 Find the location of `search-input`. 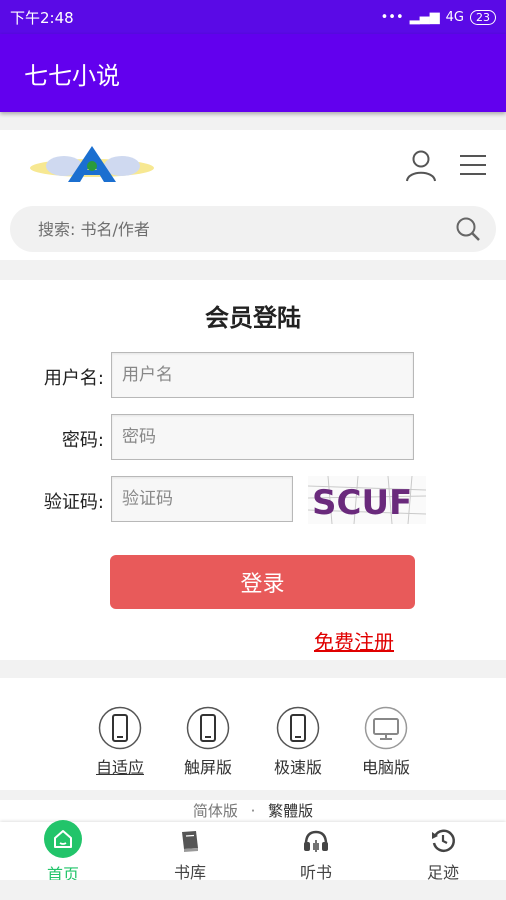

search-input is located at coordinates (246, 229).